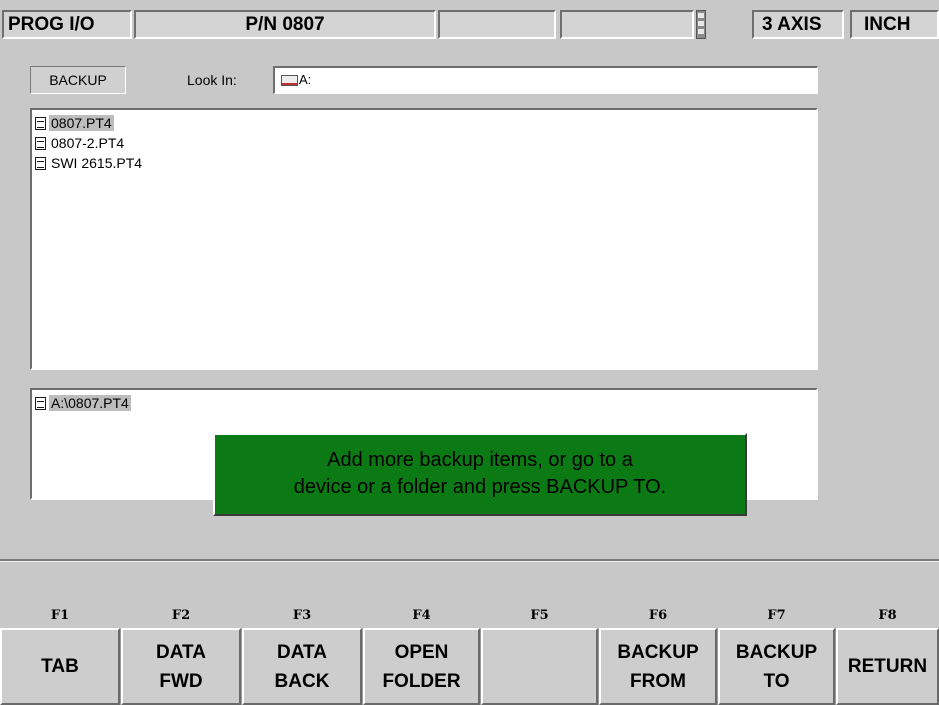 The image size is (939, 705). I want to click on fkey-button-f3: DATA BACK, so click(302, 666).